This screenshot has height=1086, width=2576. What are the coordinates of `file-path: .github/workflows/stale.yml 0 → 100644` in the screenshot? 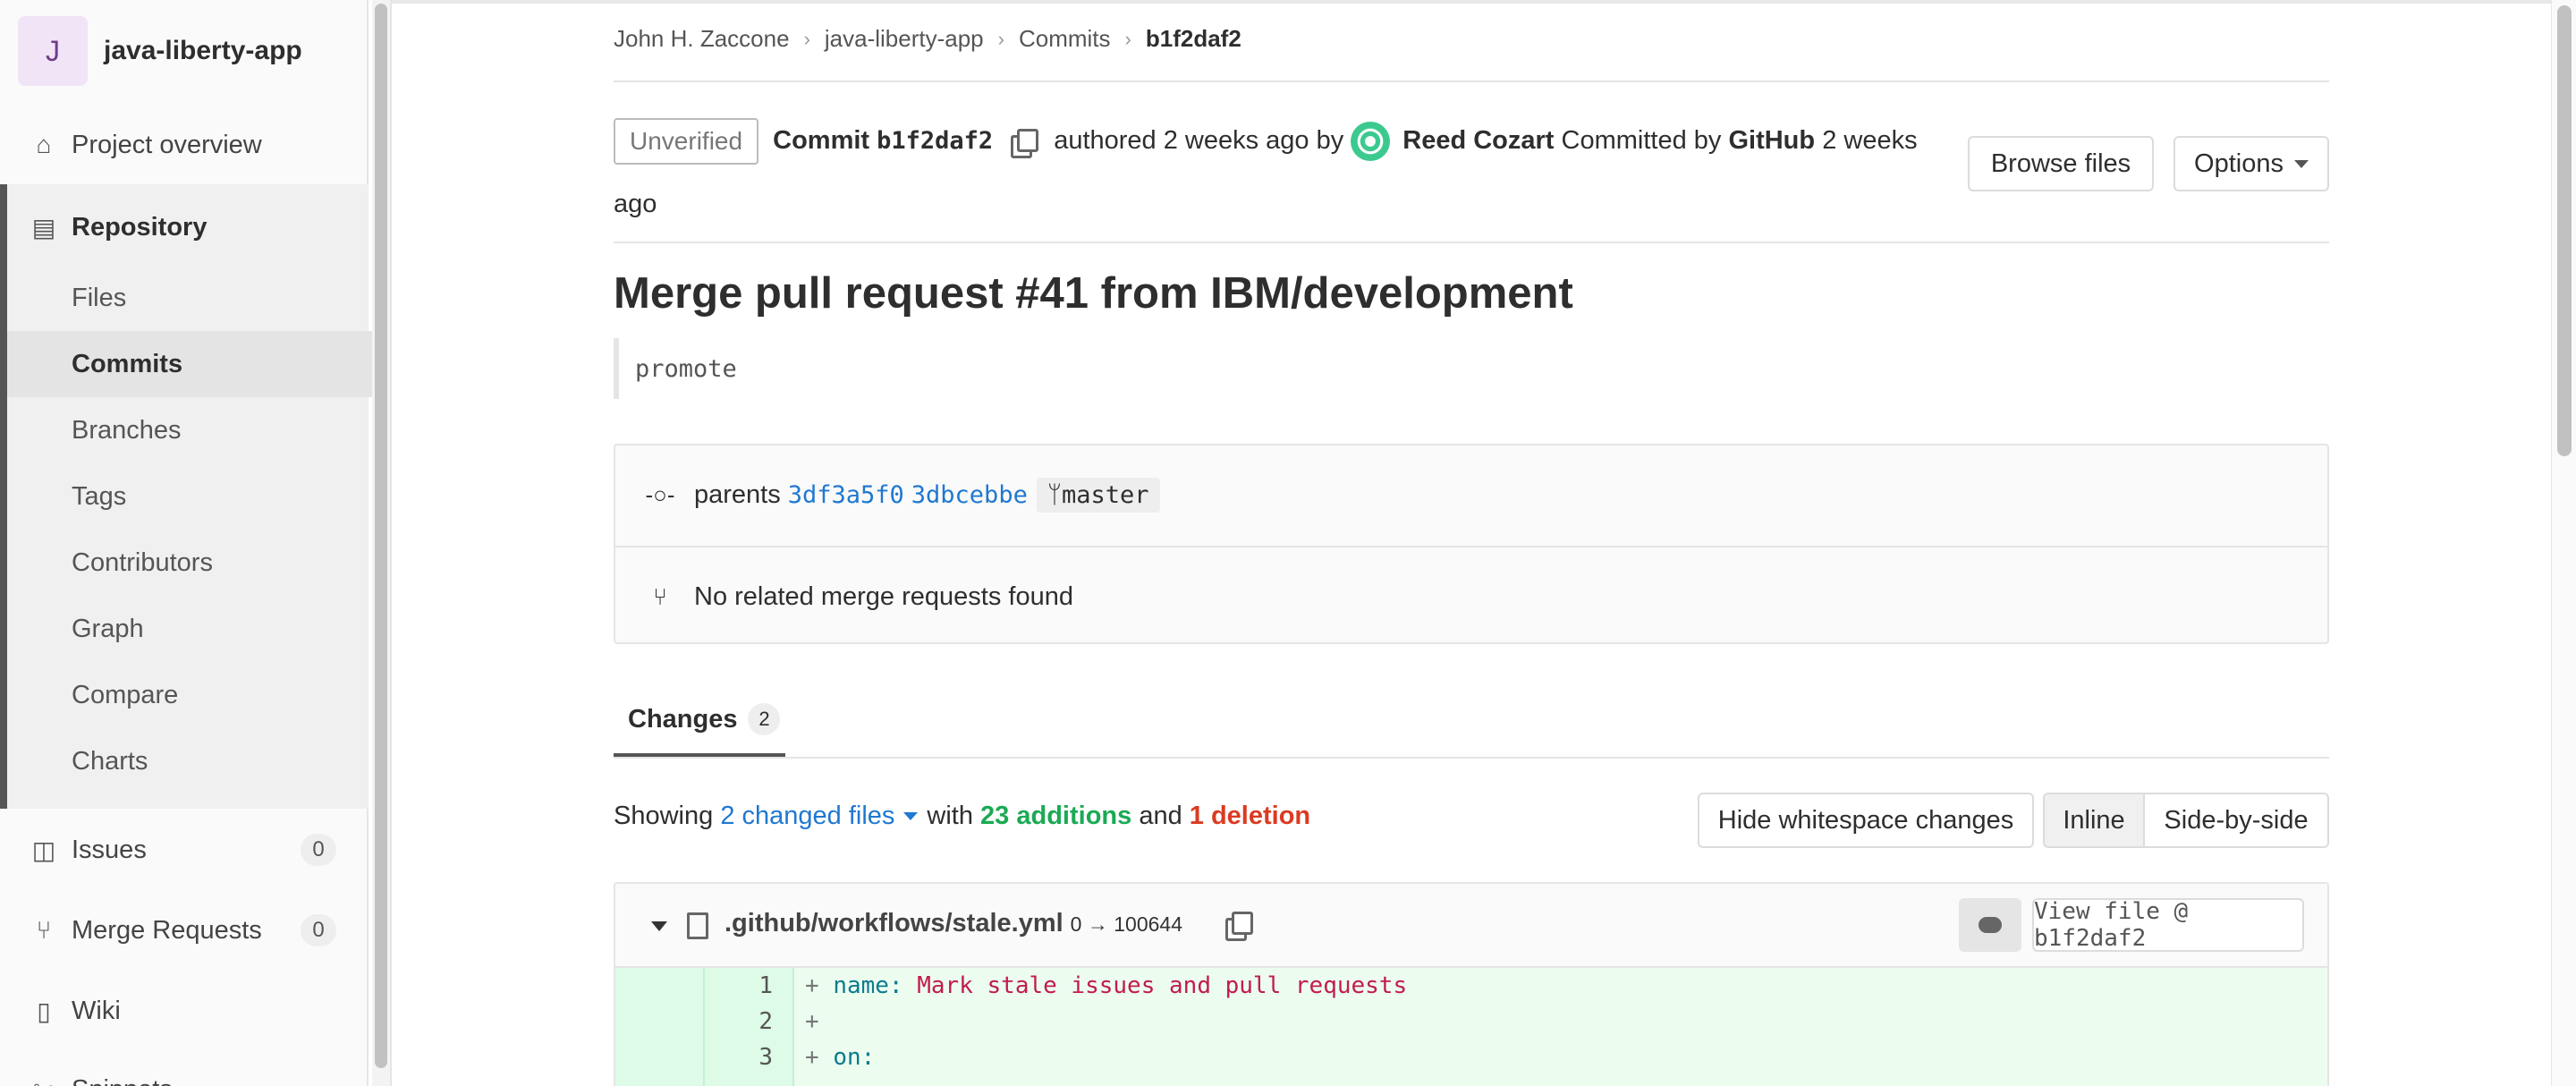 It's located at (953, 923).